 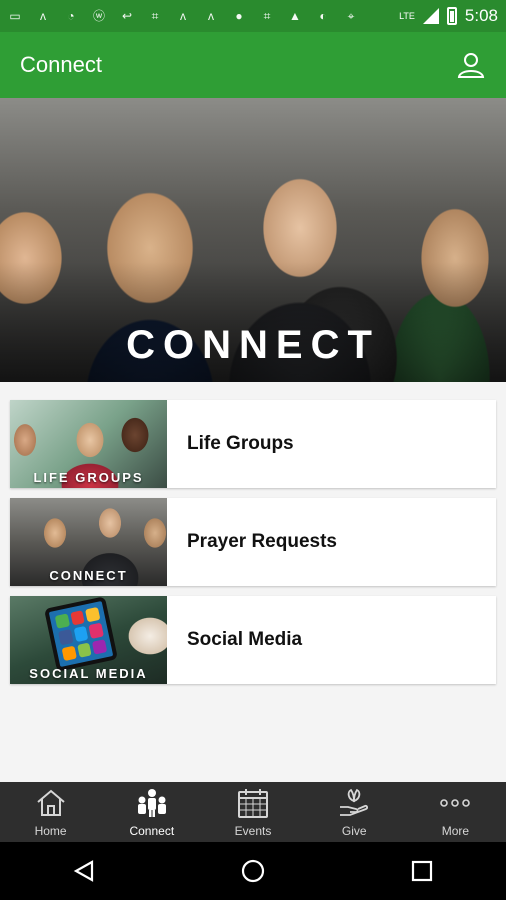 I want to click on hero-title: CONNECT, so click(x=253, y=345).